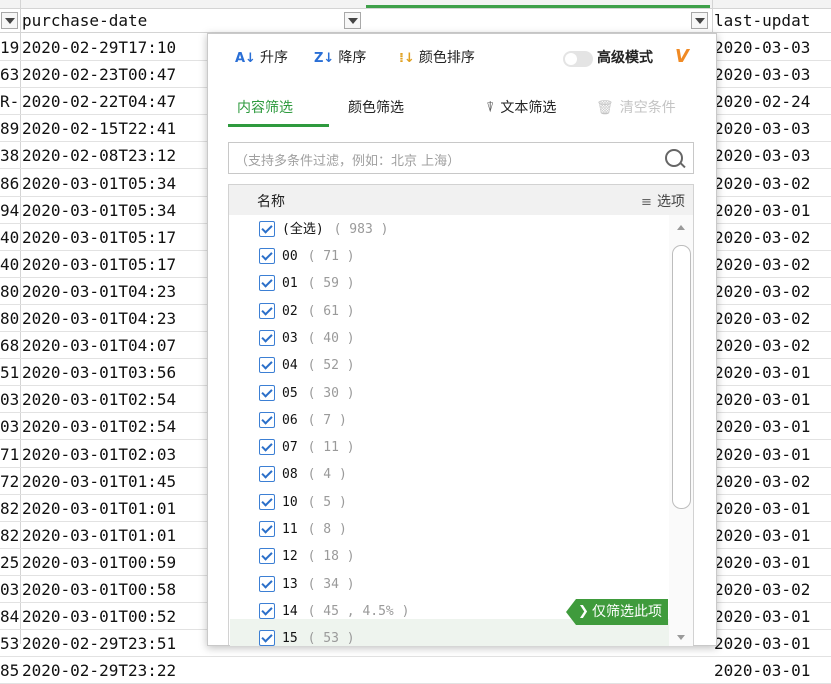 The image size is (831, 684). I want to click on scroll-up-icon, so click(681, 227).